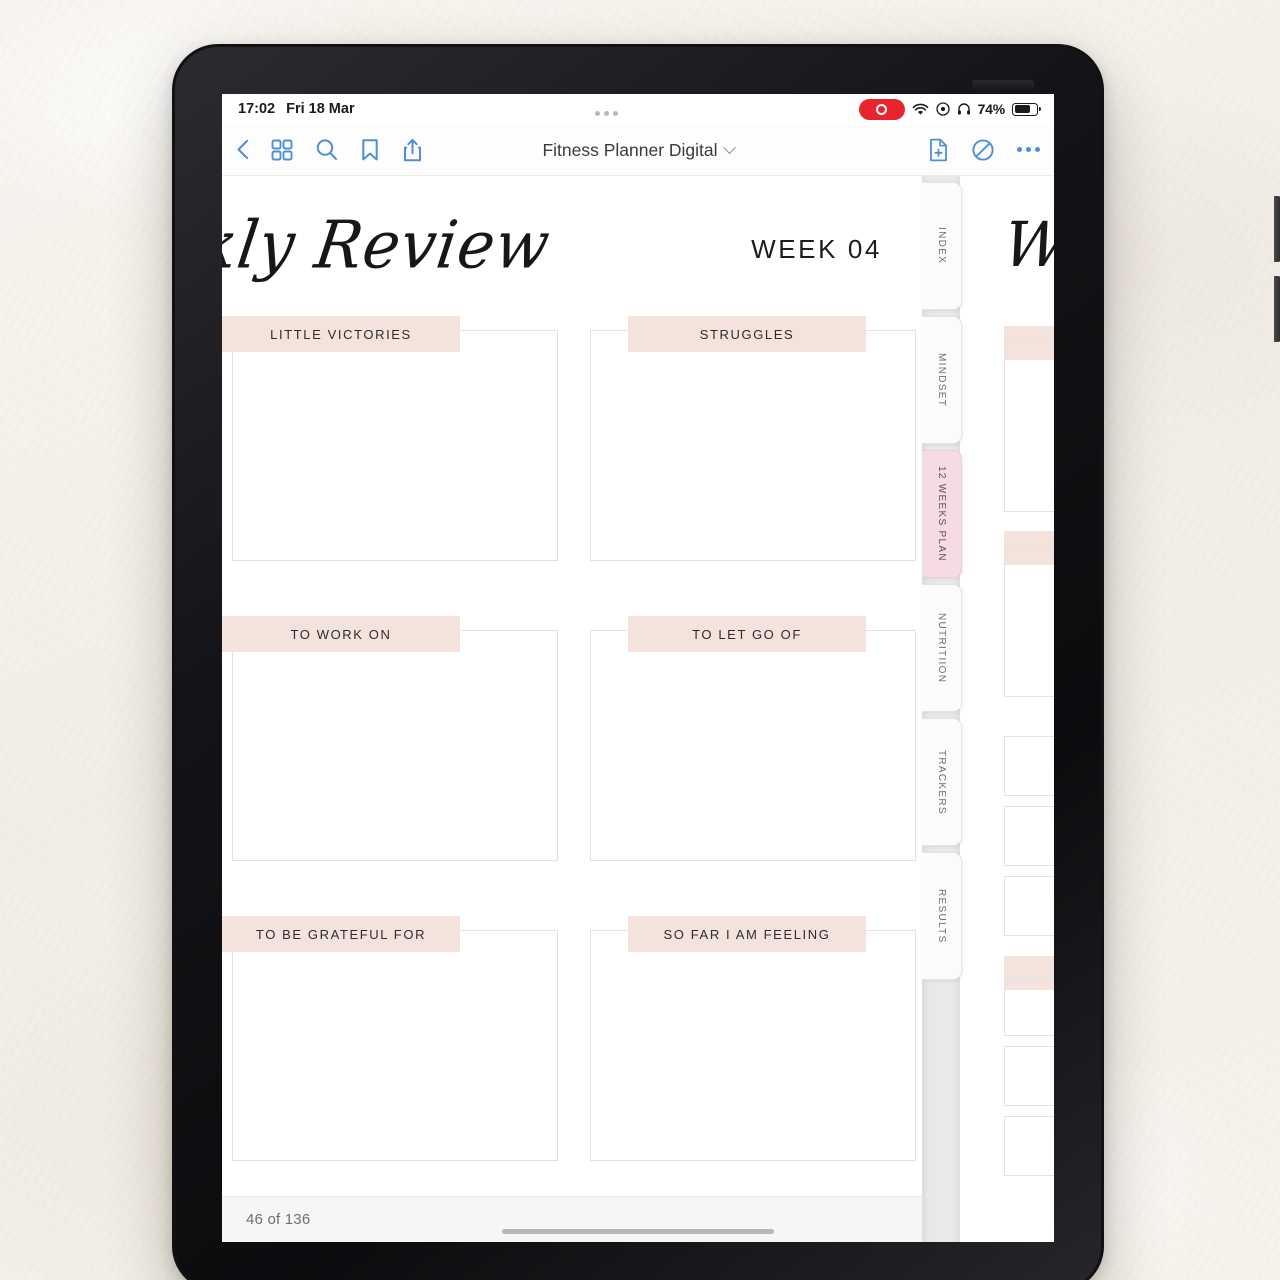 Image resolution: width=1280 pixels, height=1280 pixels. I want to click on section-so-far-i-am-feeling: SO FAR I AM FEELING, so click(750, 1038).